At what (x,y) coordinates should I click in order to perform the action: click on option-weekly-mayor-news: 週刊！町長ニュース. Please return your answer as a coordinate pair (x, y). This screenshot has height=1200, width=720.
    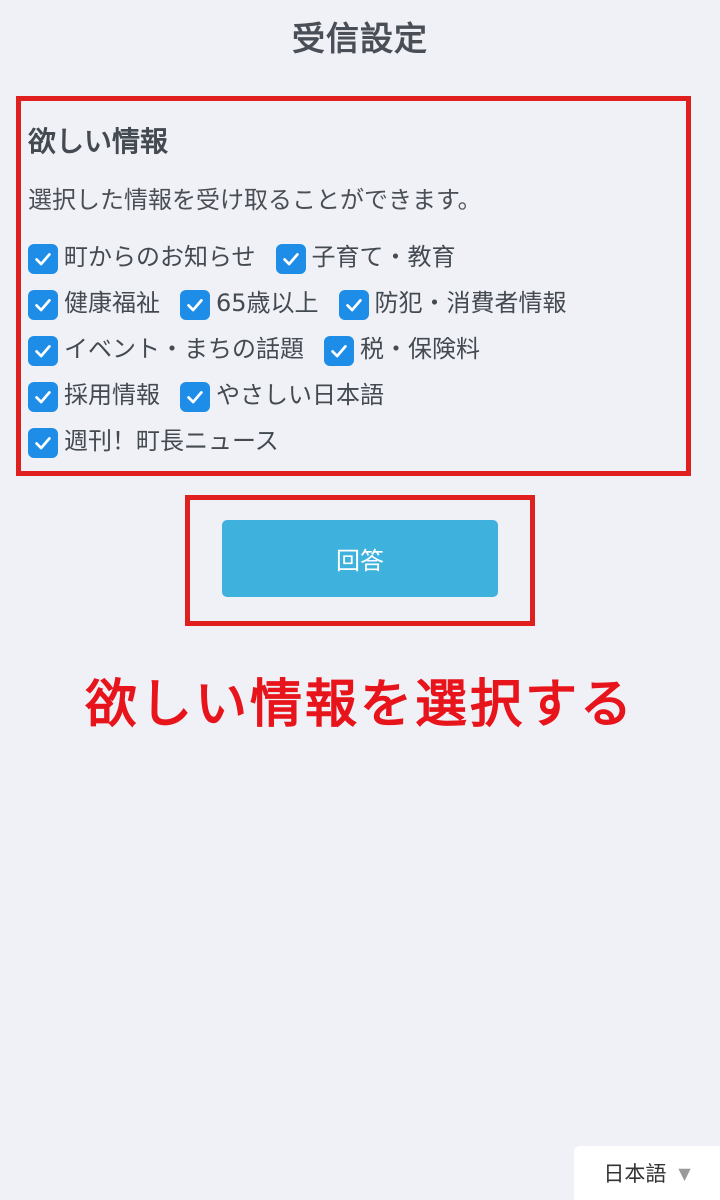
    Looking at the image, I should click on (153, 439).